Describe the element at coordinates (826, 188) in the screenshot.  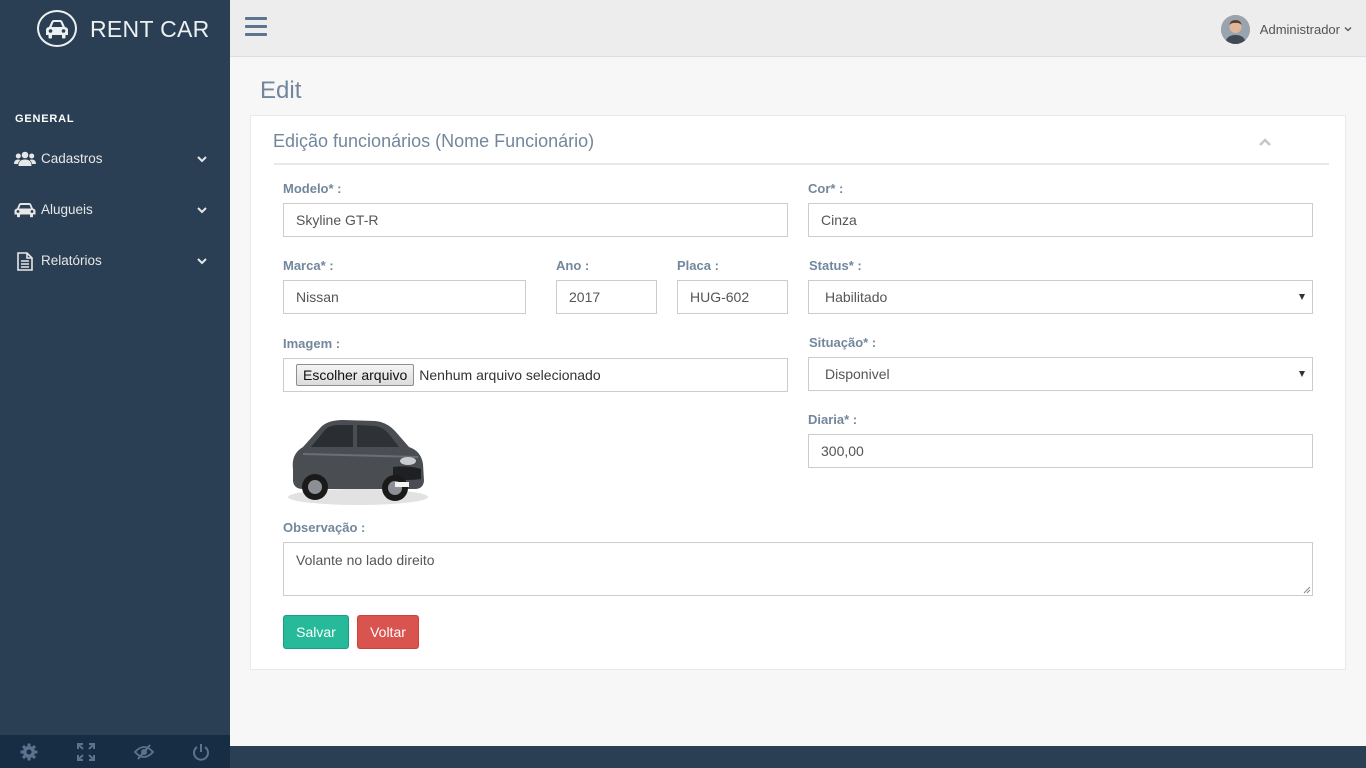
I see `cor-label: Cor* :` at that location.